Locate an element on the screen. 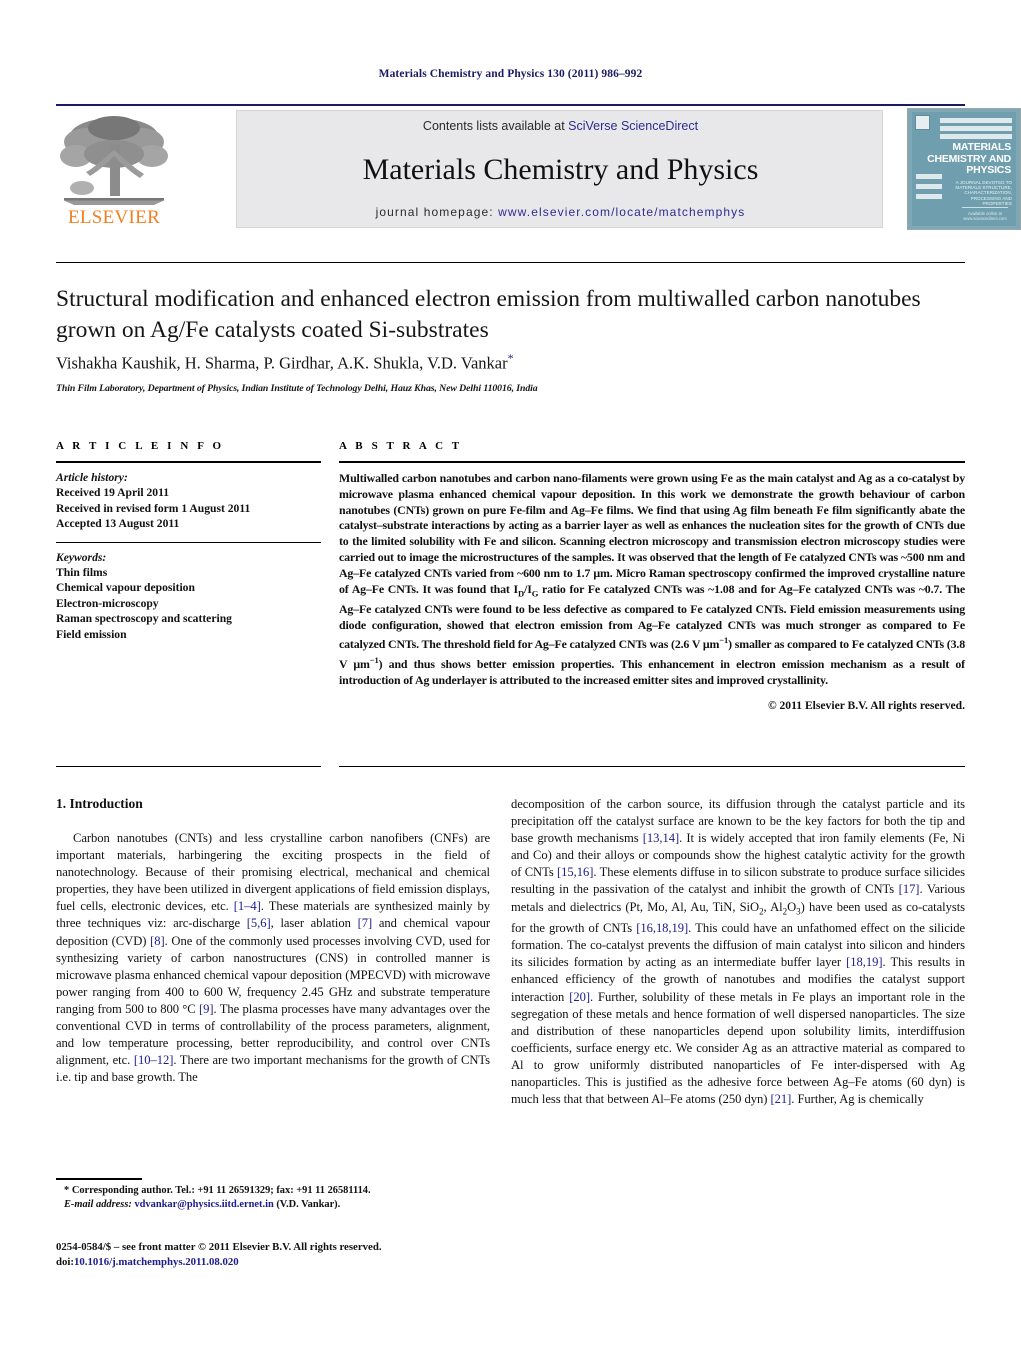 The width and height of the screenshot is (1021, 1351). citation-ref: [7] is located at coordinates (365, 923).